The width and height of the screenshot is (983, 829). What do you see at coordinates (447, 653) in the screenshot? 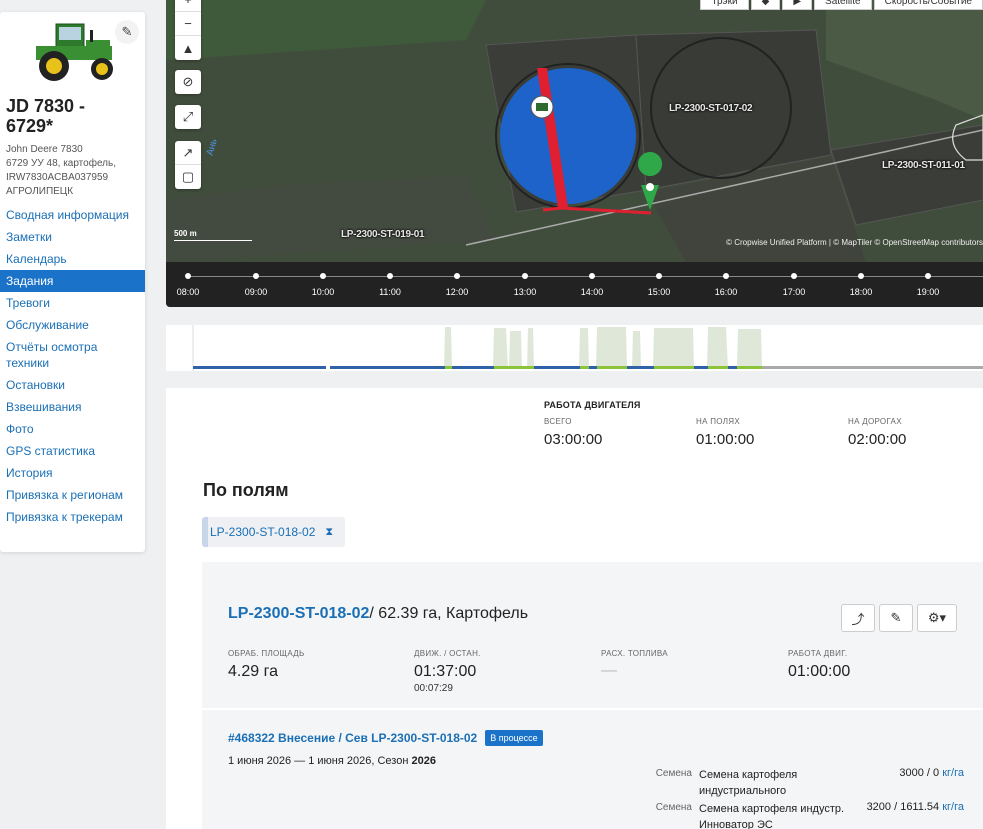
I see `move-label: ДВИЖ. / ОСТАН.` at bounding box center [447, 653].